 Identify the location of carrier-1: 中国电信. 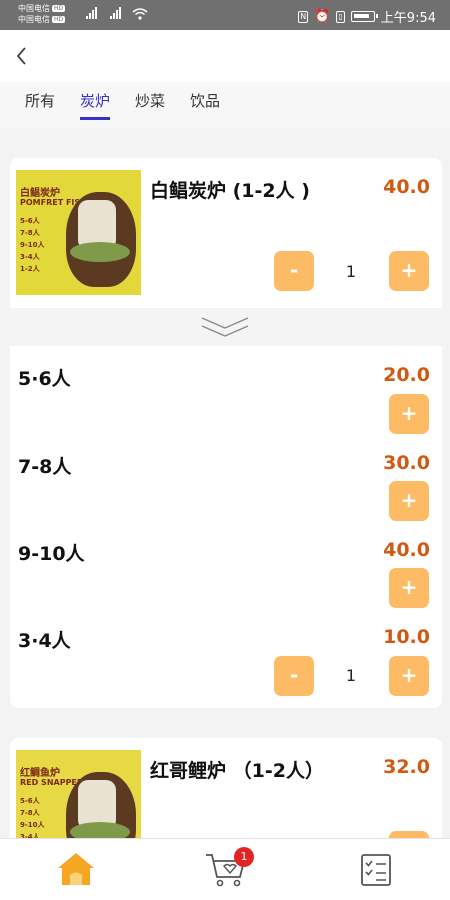
(34, 8).